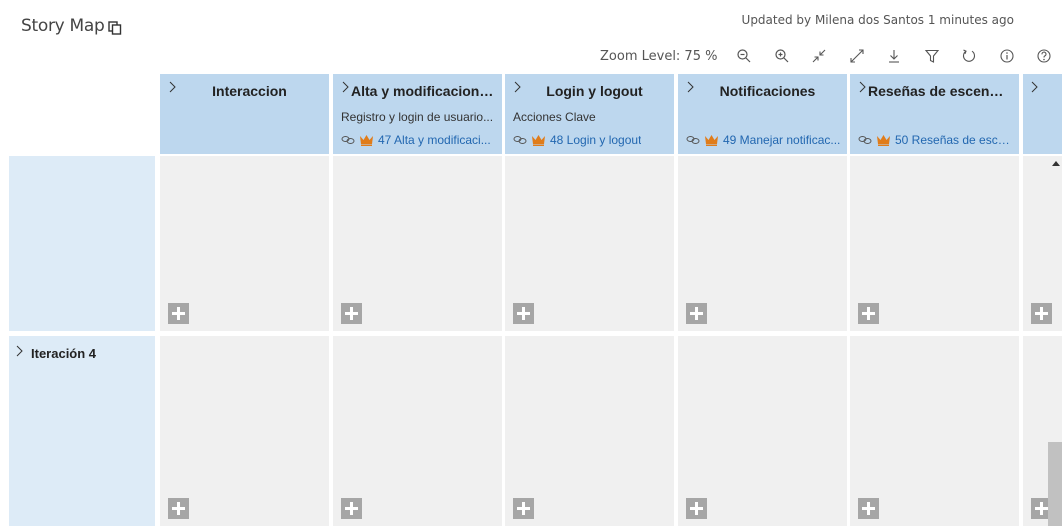  I want to click on info-button, so click(1007, 56).